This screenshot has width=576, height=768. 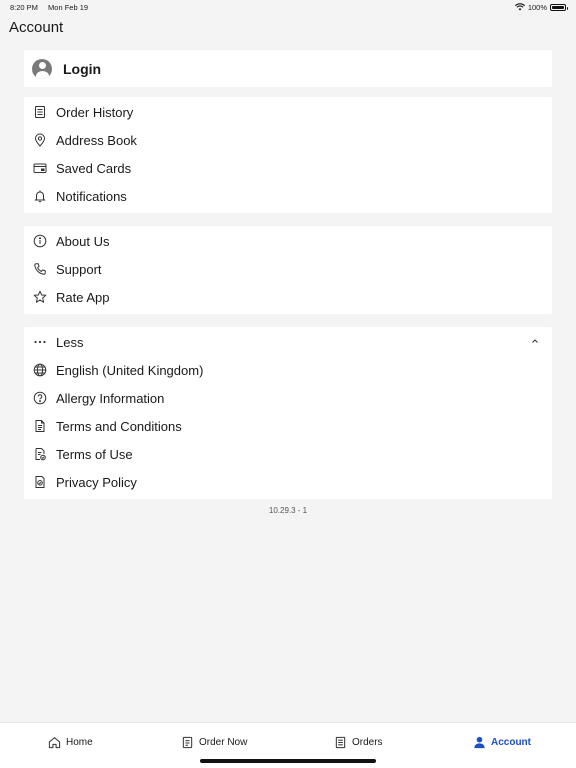 I want to click on wifi-icon, so click(x=519, y=7).